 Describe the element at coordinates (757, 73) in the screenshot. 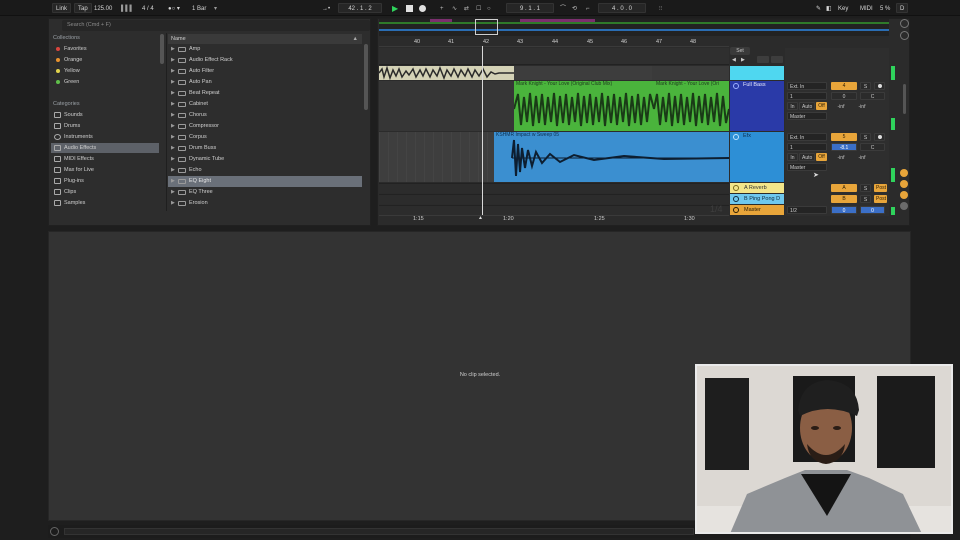

I see `track-header-top` at that location.